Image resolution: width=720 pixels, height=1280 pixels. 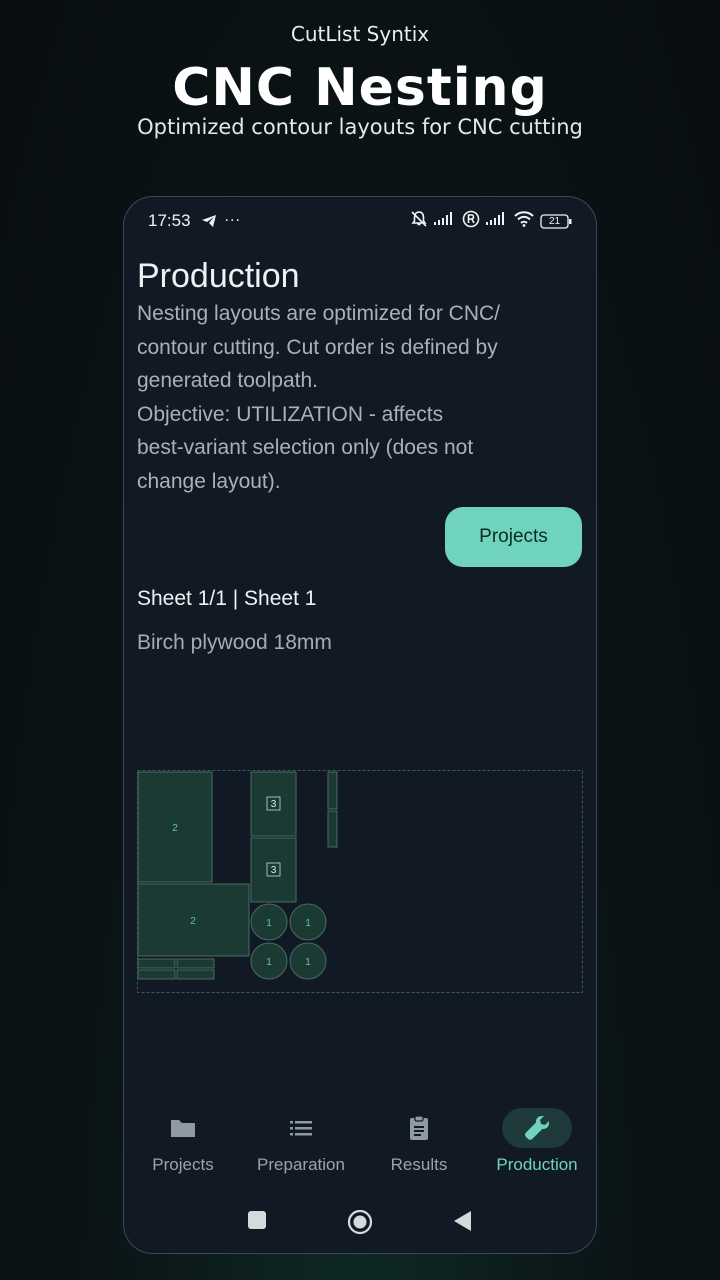 What do you see at coordinates (209, 481) in the screenshot?
I see `description-line: change layout).` at bounding box center [209, 481].